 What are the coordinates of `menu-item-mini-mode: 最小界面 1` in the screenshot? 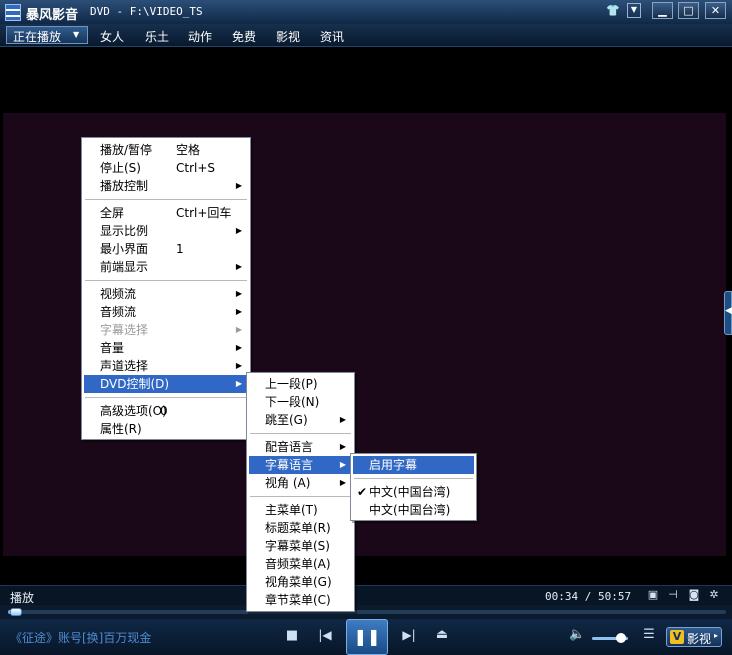 It's located at (166, 249).